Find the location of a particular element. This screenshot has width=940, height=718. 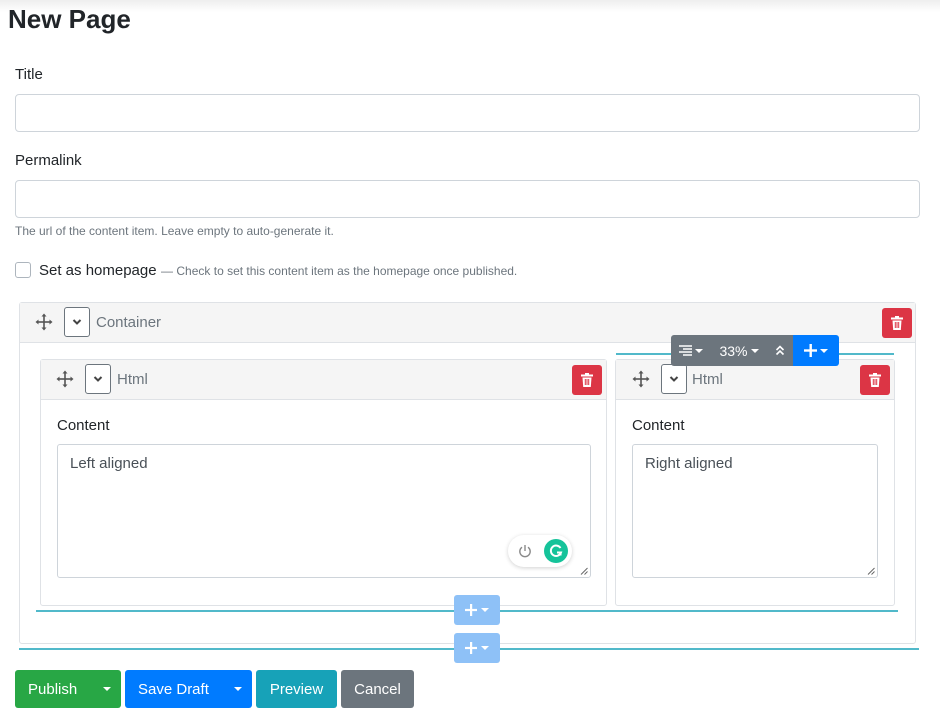

double-chevron-up-icon is located at coordinates (780, 350).